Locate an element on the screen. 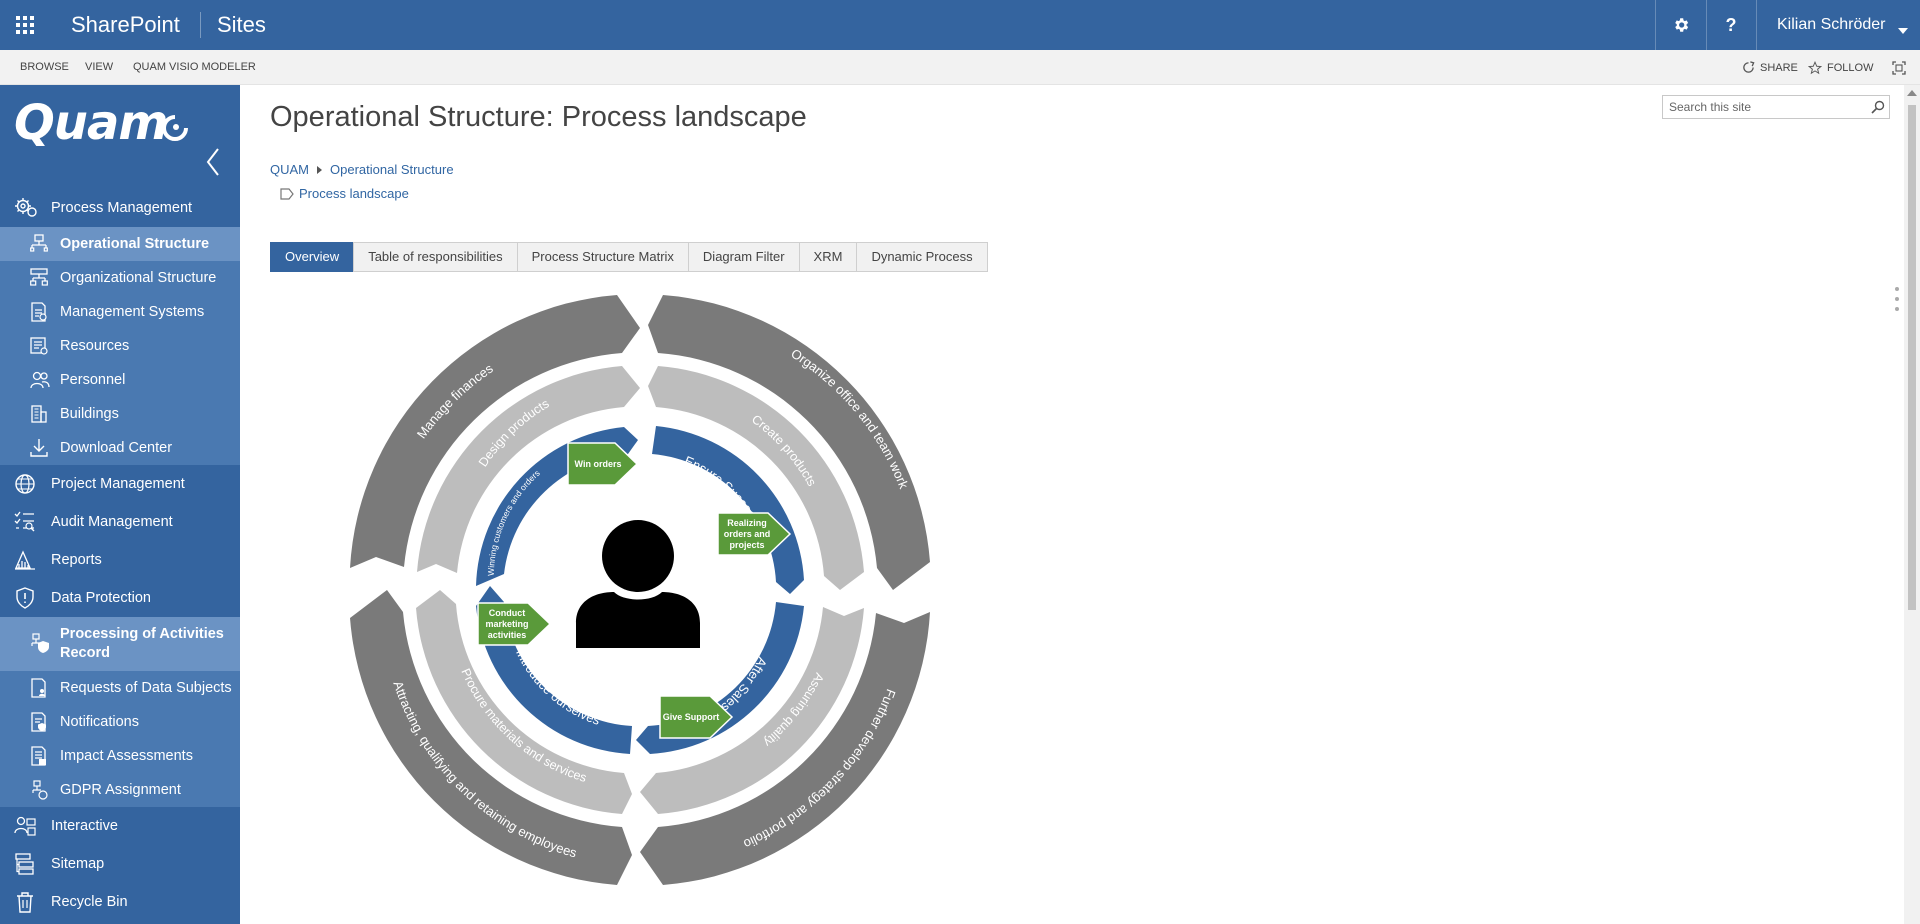 This screenshot has width=1920, height=924. nav-label: Resources is located at coordinates (95, 346).